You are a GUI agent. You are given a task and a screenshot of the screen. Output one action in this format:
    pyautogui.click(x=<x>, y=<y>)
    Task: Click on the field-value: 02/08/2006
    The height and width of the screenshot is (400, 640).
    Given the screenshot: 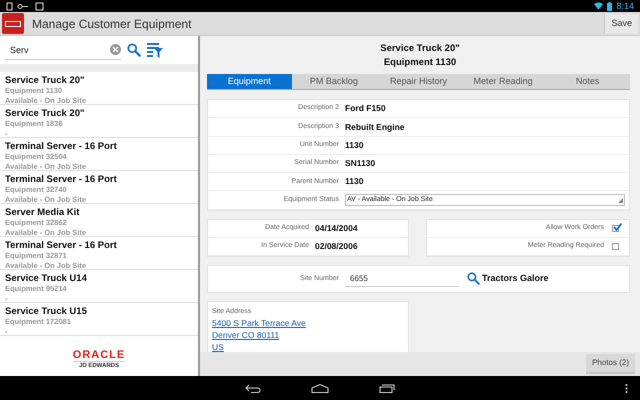 What is the action you would take?
    pyautogui.click(x=336, y=246)
    